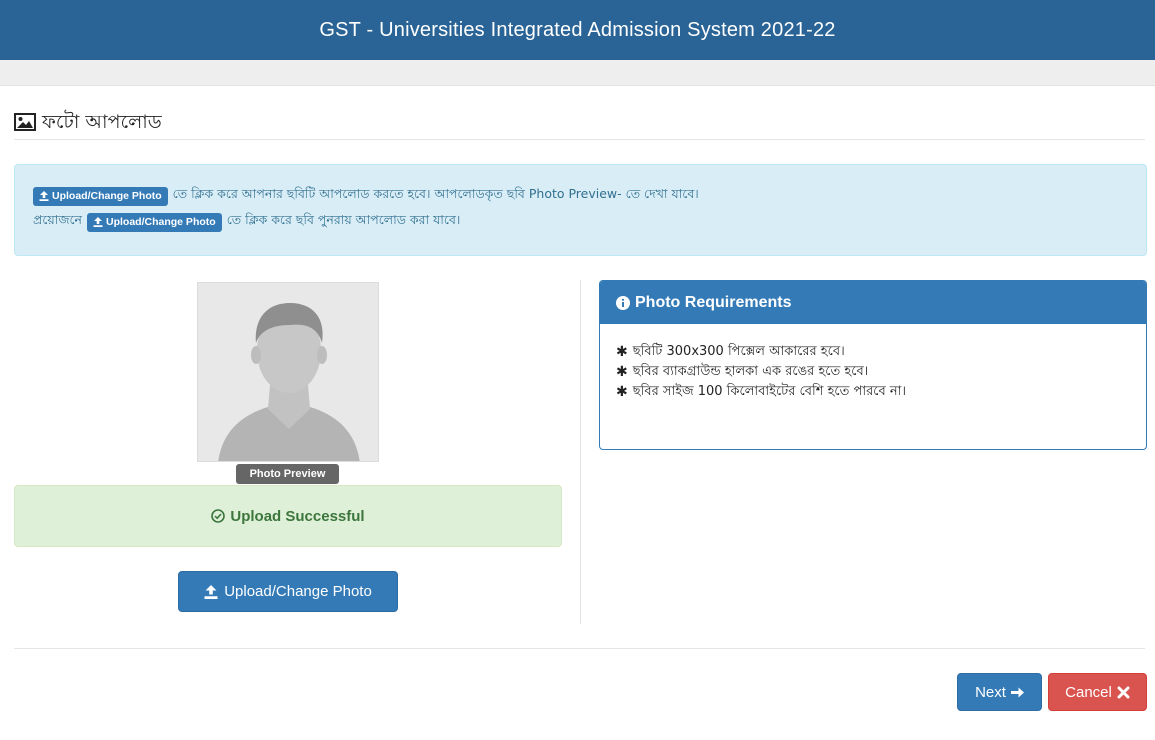 Image resolution: width=1155 pixels, height=740 pixels. What do you see at coordinates (161, 222) in the screenshot?
I see `inline-upload-label-2: Upload/Change Photo` at bounding box center [161, 222].